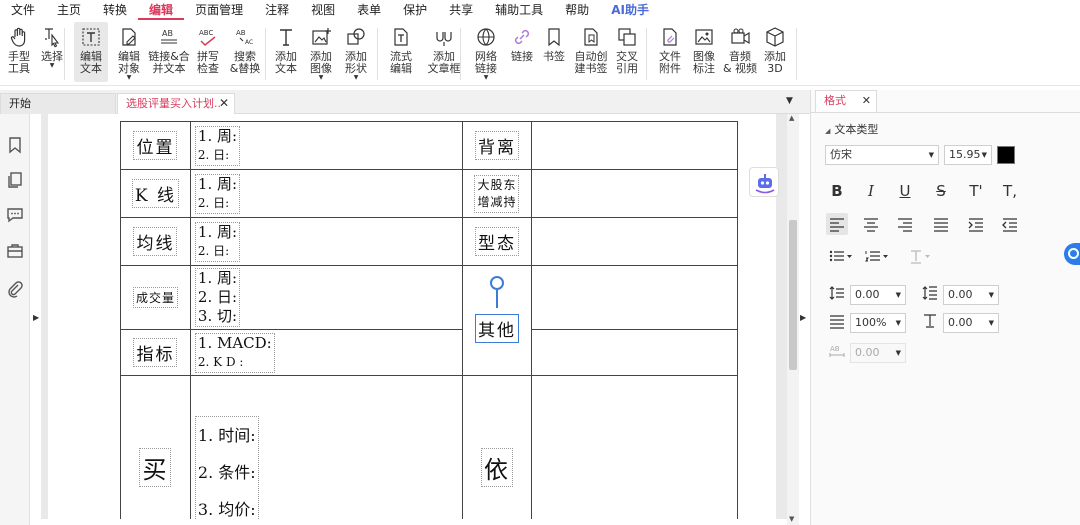 This screenshot has height=525, width=1080. Describe the element at coordinates (91, 52) in the screenshot. I see `ribbon-tool-edit-text: 编辑 文本` at that location.